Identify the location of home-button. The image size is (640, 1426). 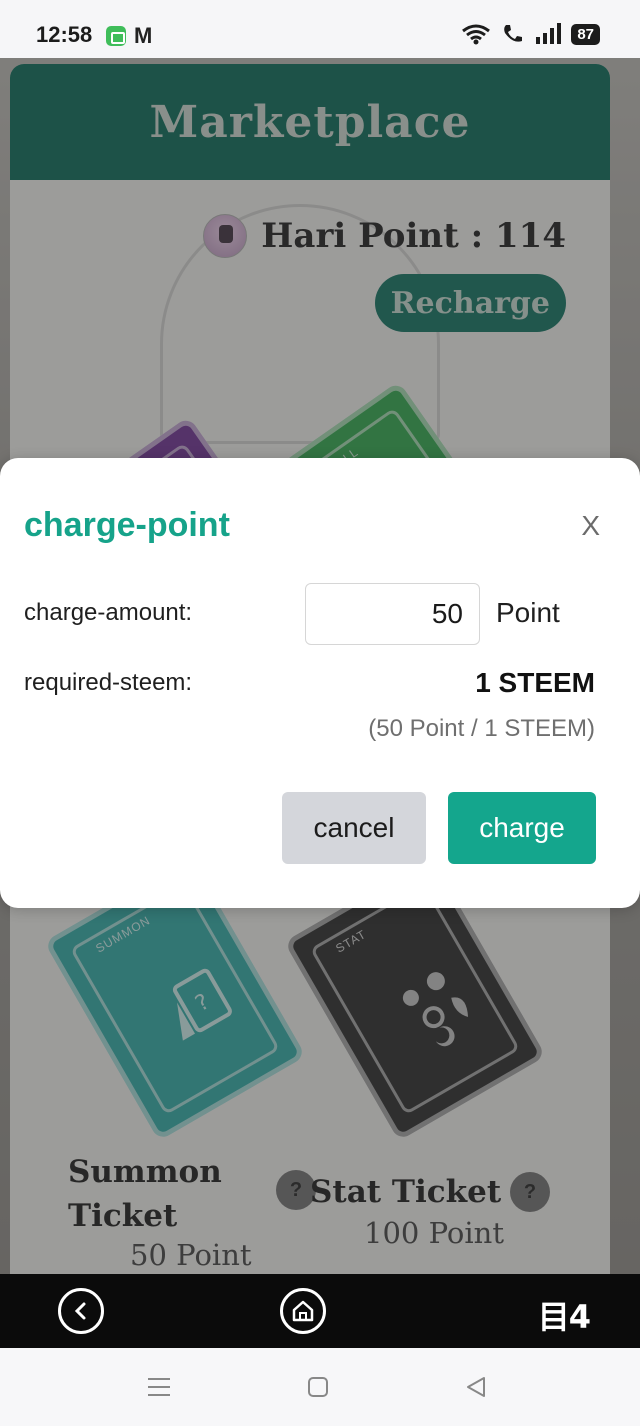
(303, 1311).